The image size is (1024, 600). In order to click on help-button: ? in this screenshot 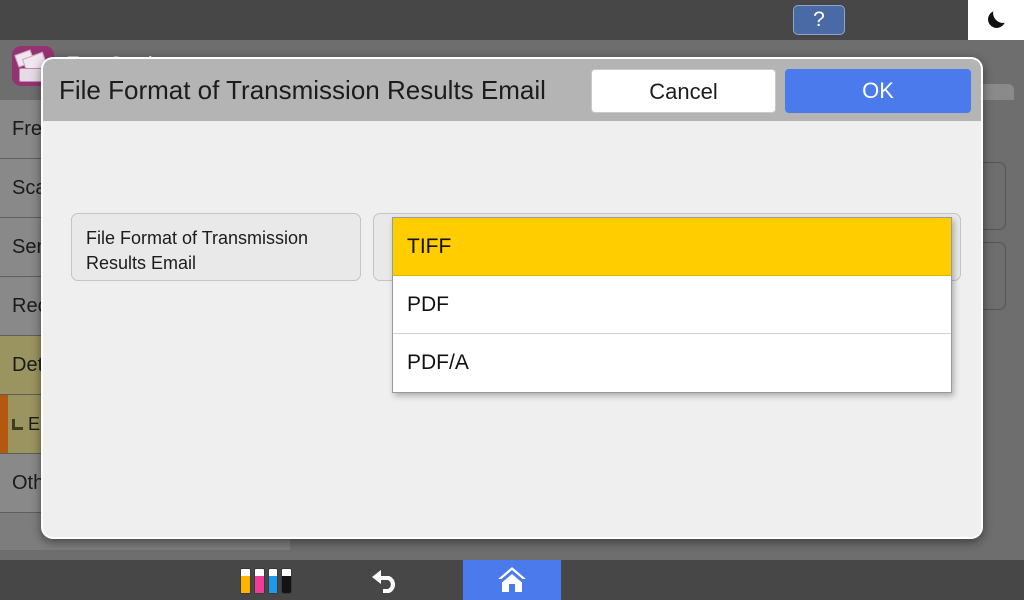, I will do `click(819, 20)`.